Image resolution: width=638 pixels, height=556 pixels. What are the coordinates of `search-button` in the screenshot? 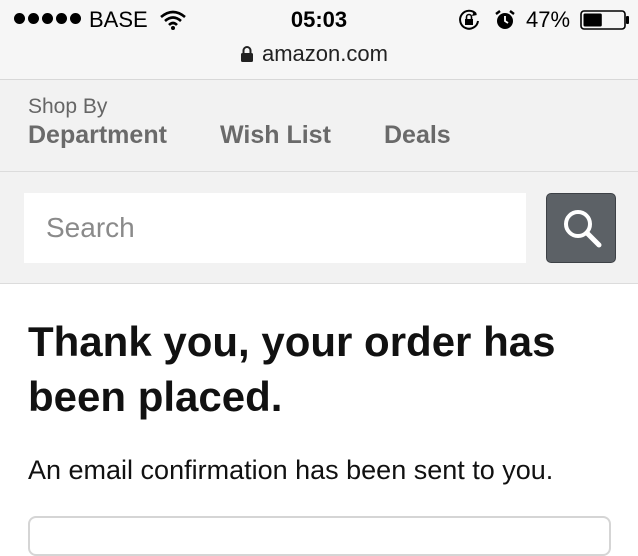 It's located at (581, 228).